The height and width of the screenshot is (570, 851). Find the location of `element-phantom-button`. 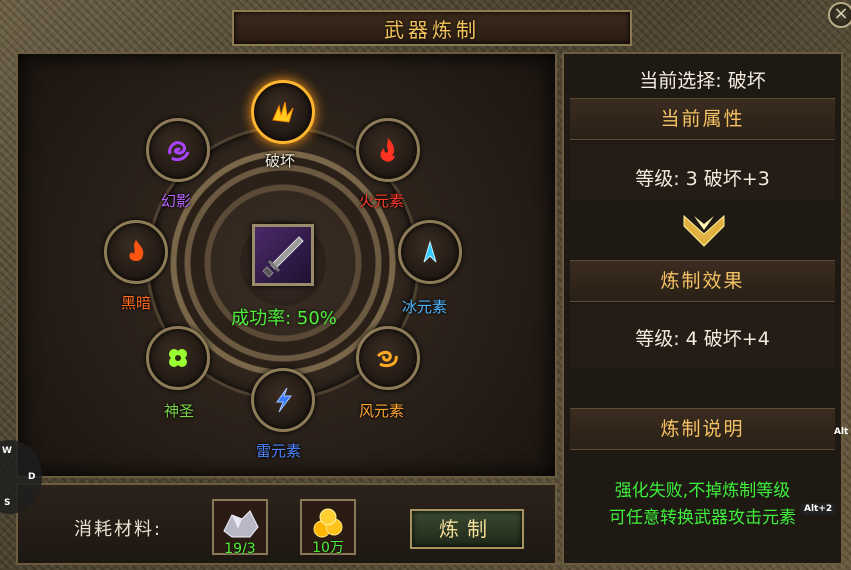

element-phantom-button is located at coordinates (178, 150).